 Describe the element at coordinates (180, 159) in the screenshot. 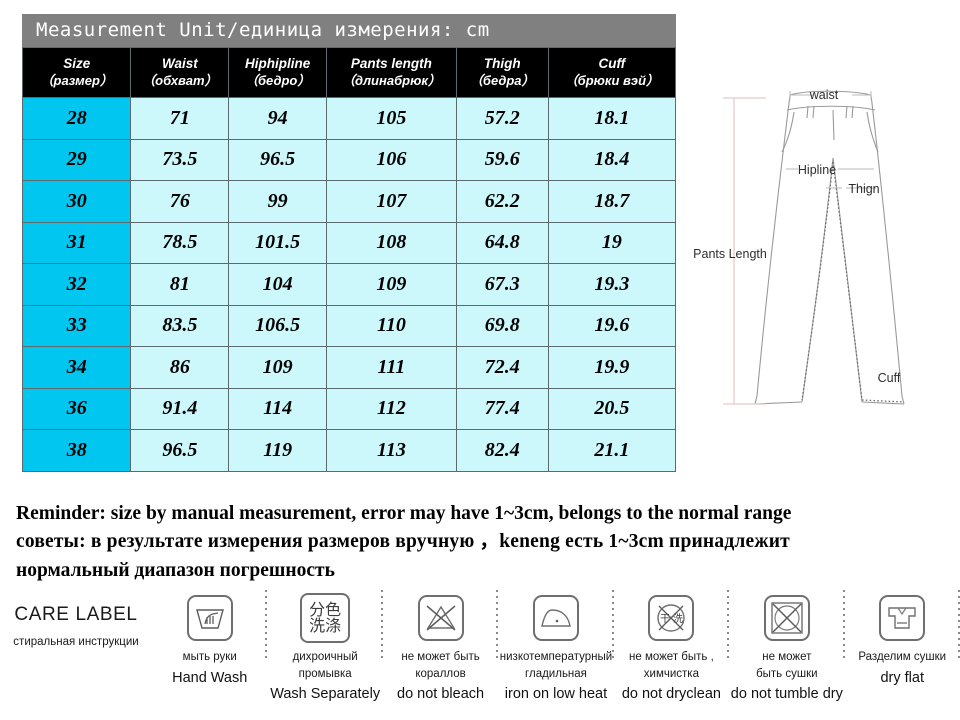

I see `cell-waist: 73.5` at that location.